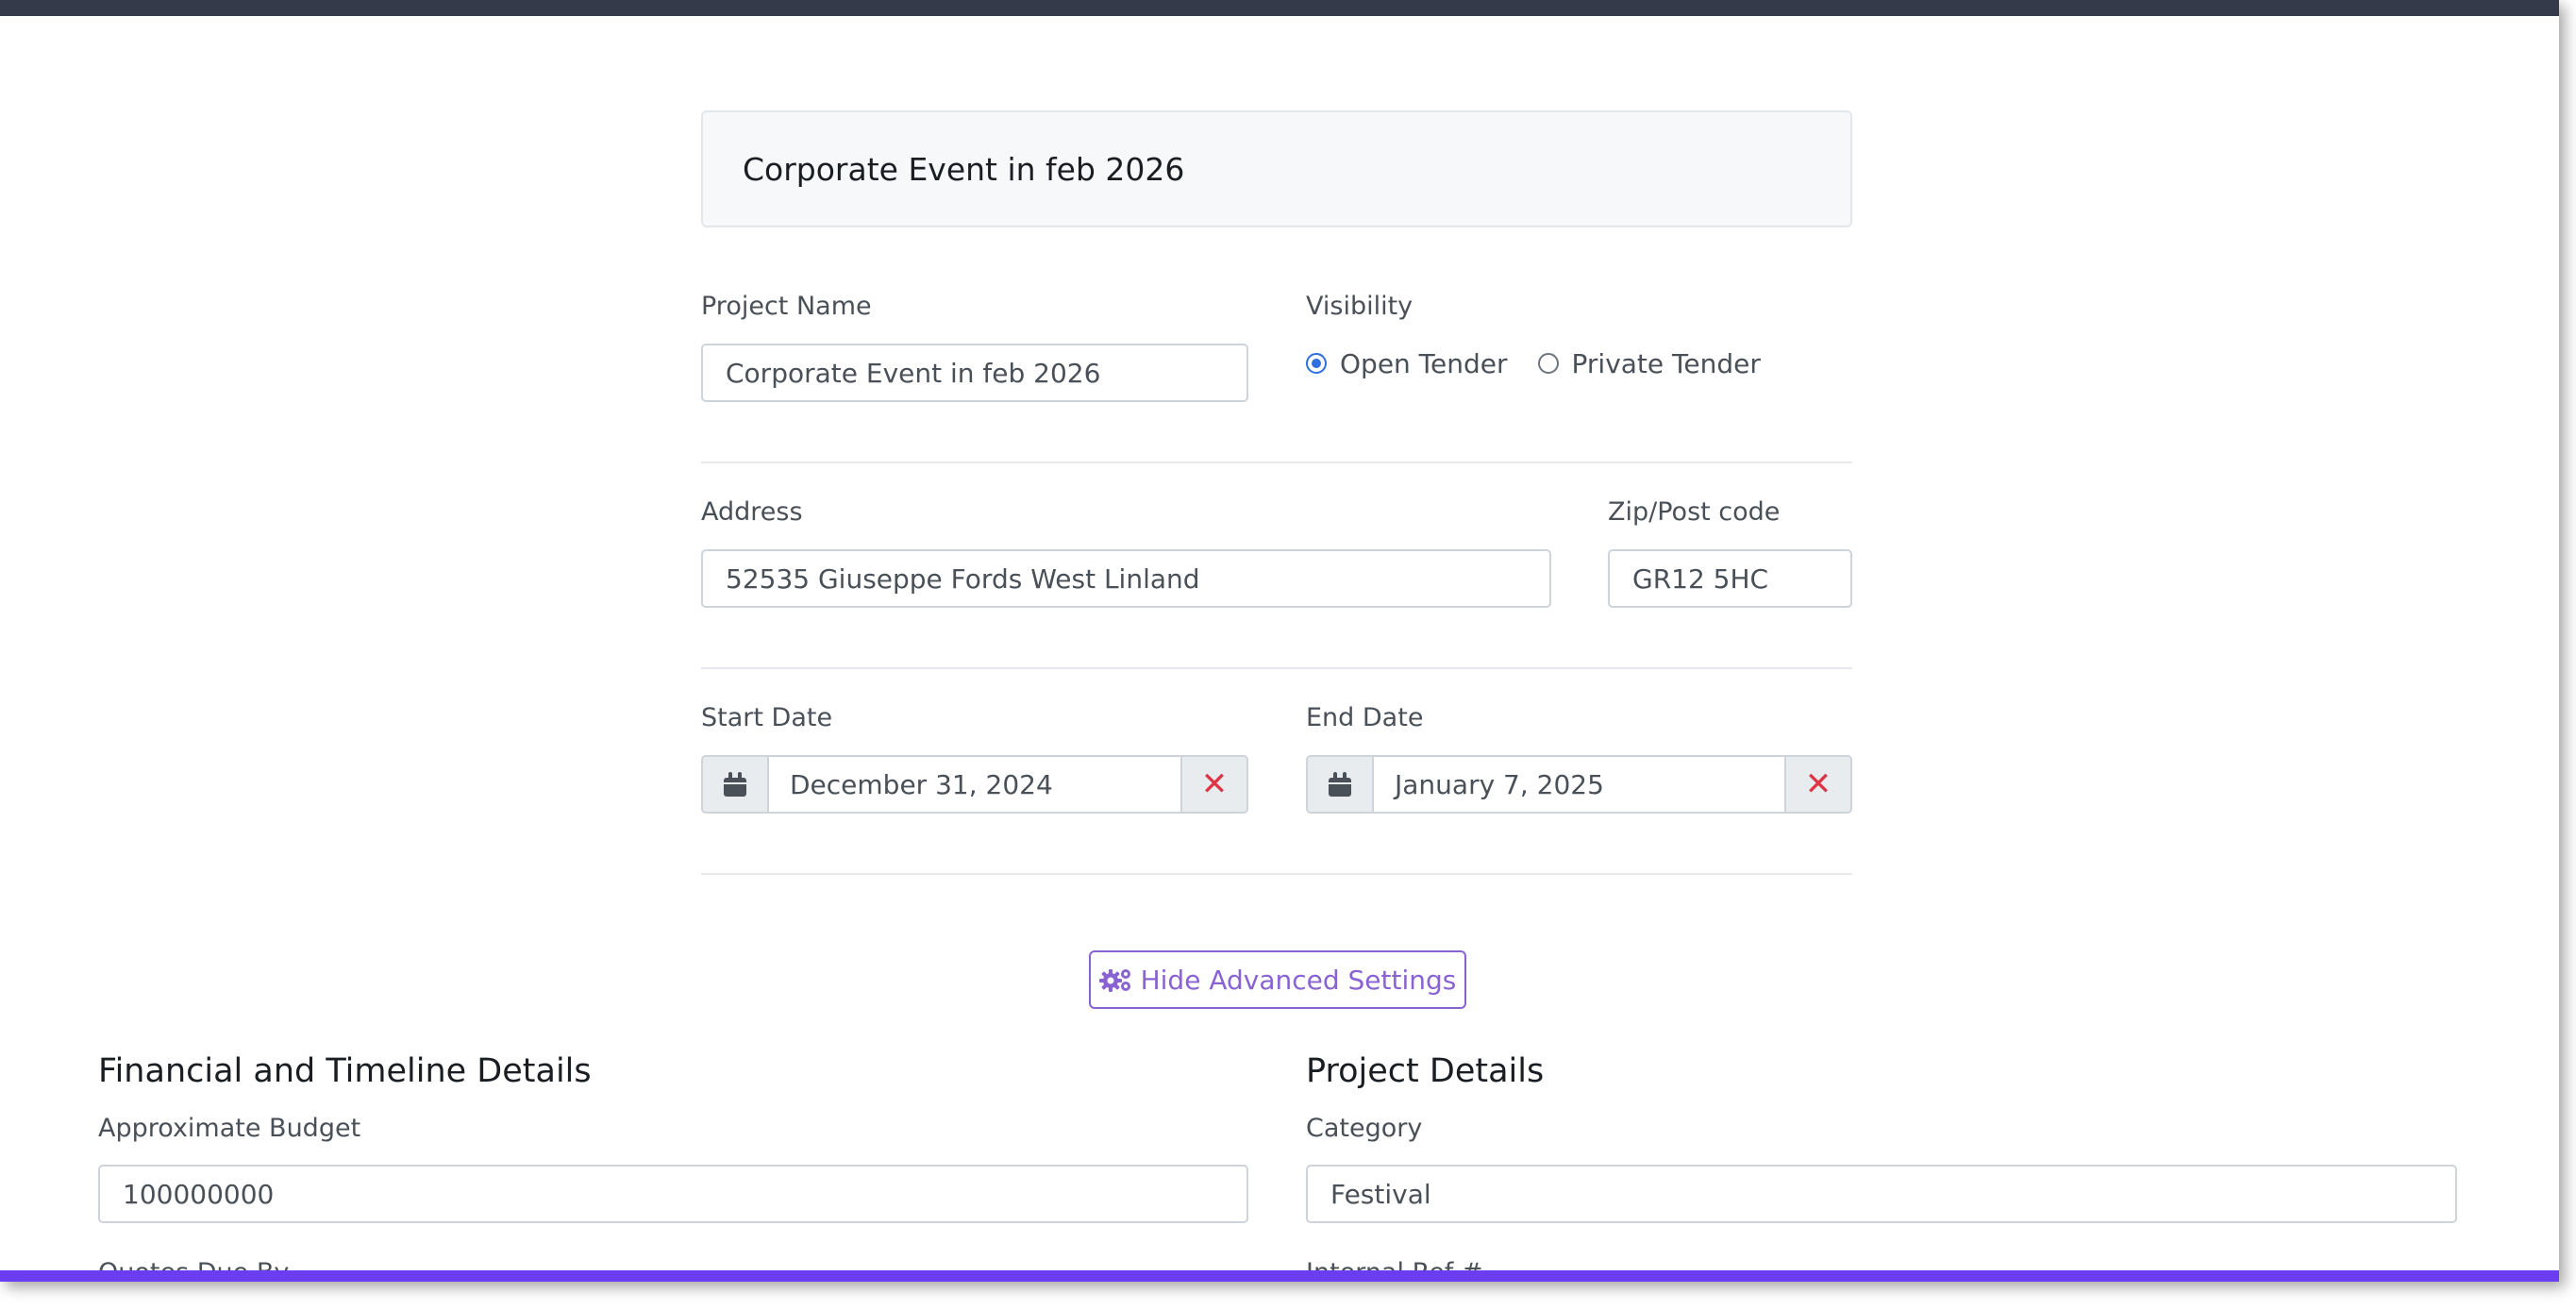  What do you see at coordinates (964, 169) in the screenshot?
I see `page-title: Corporate Event in feb 2026` at bounding box center [964, 169].